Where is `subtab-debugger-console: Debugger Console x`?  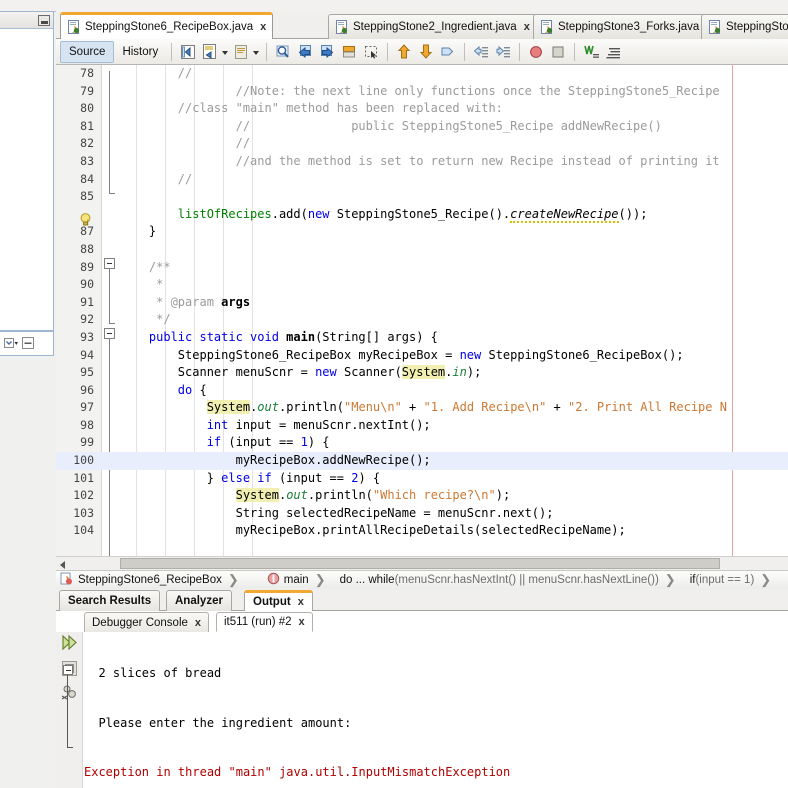
subtab-debugger-console: Debugger Console x is located at coordinates (147, 622).